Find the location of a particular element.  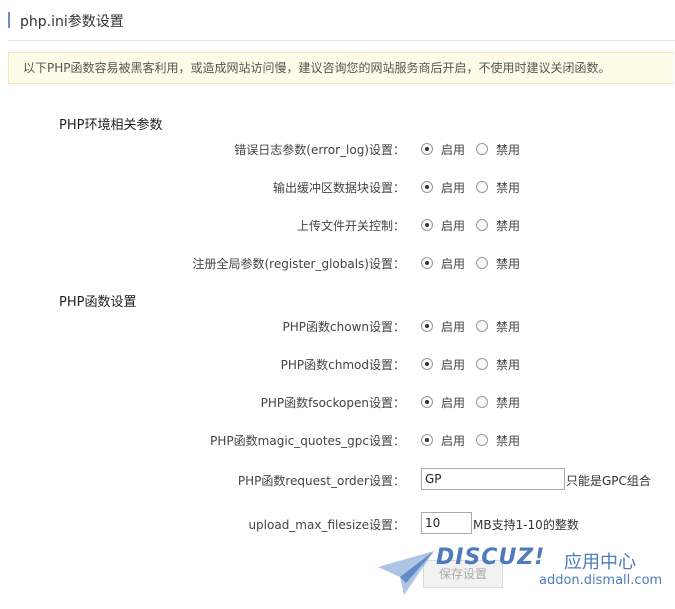

setting-label: 输出缓冲区数据块设置： is located at coordinates (338, 188).